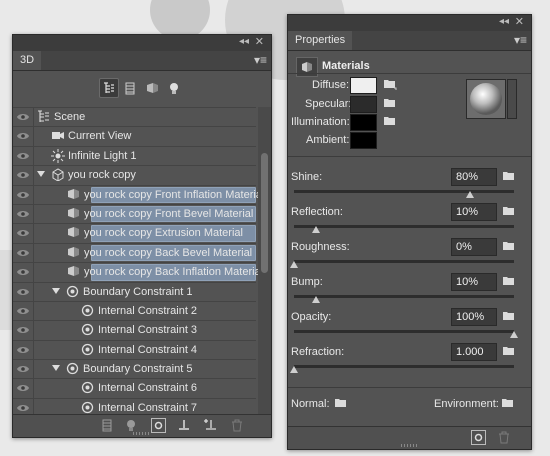 Image resolution: width=550 pixels, height=456 pixels. What do you see at coordinates (184, 426) in the screenshot?
I see `ground-icon` at bounding box center [184, 426].